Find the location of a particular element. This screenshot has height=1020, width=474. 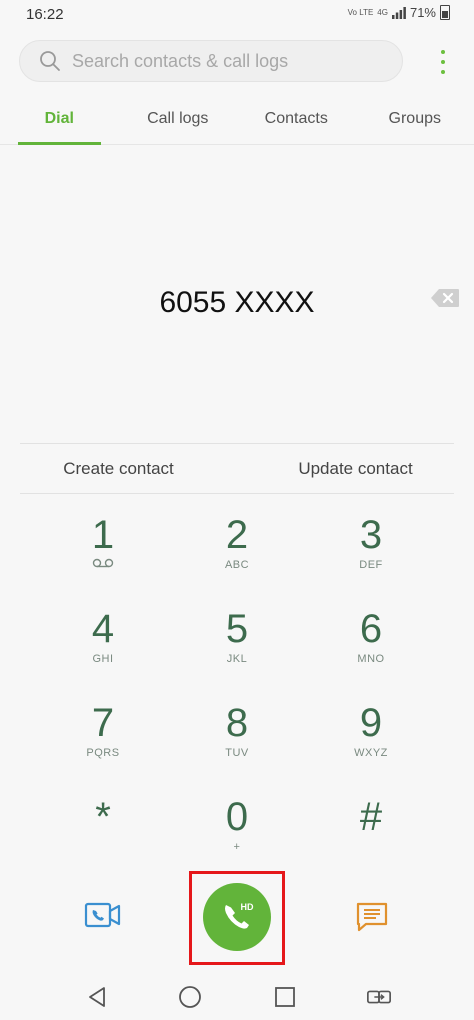

key-7: 7 PQRS is located at coordinates (103, 747).